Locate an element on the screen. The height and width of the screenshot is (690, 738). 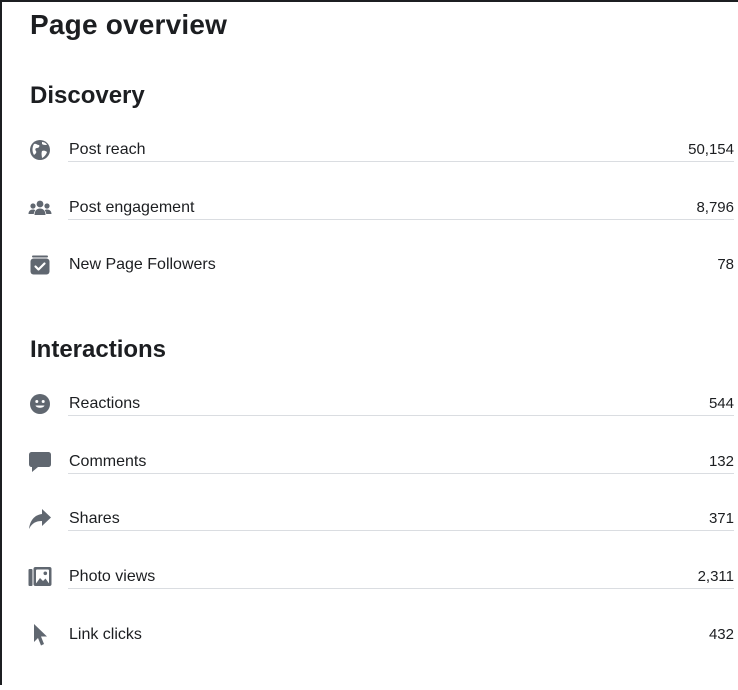
metric-label: Reactions is located at coordinates (104, 404).